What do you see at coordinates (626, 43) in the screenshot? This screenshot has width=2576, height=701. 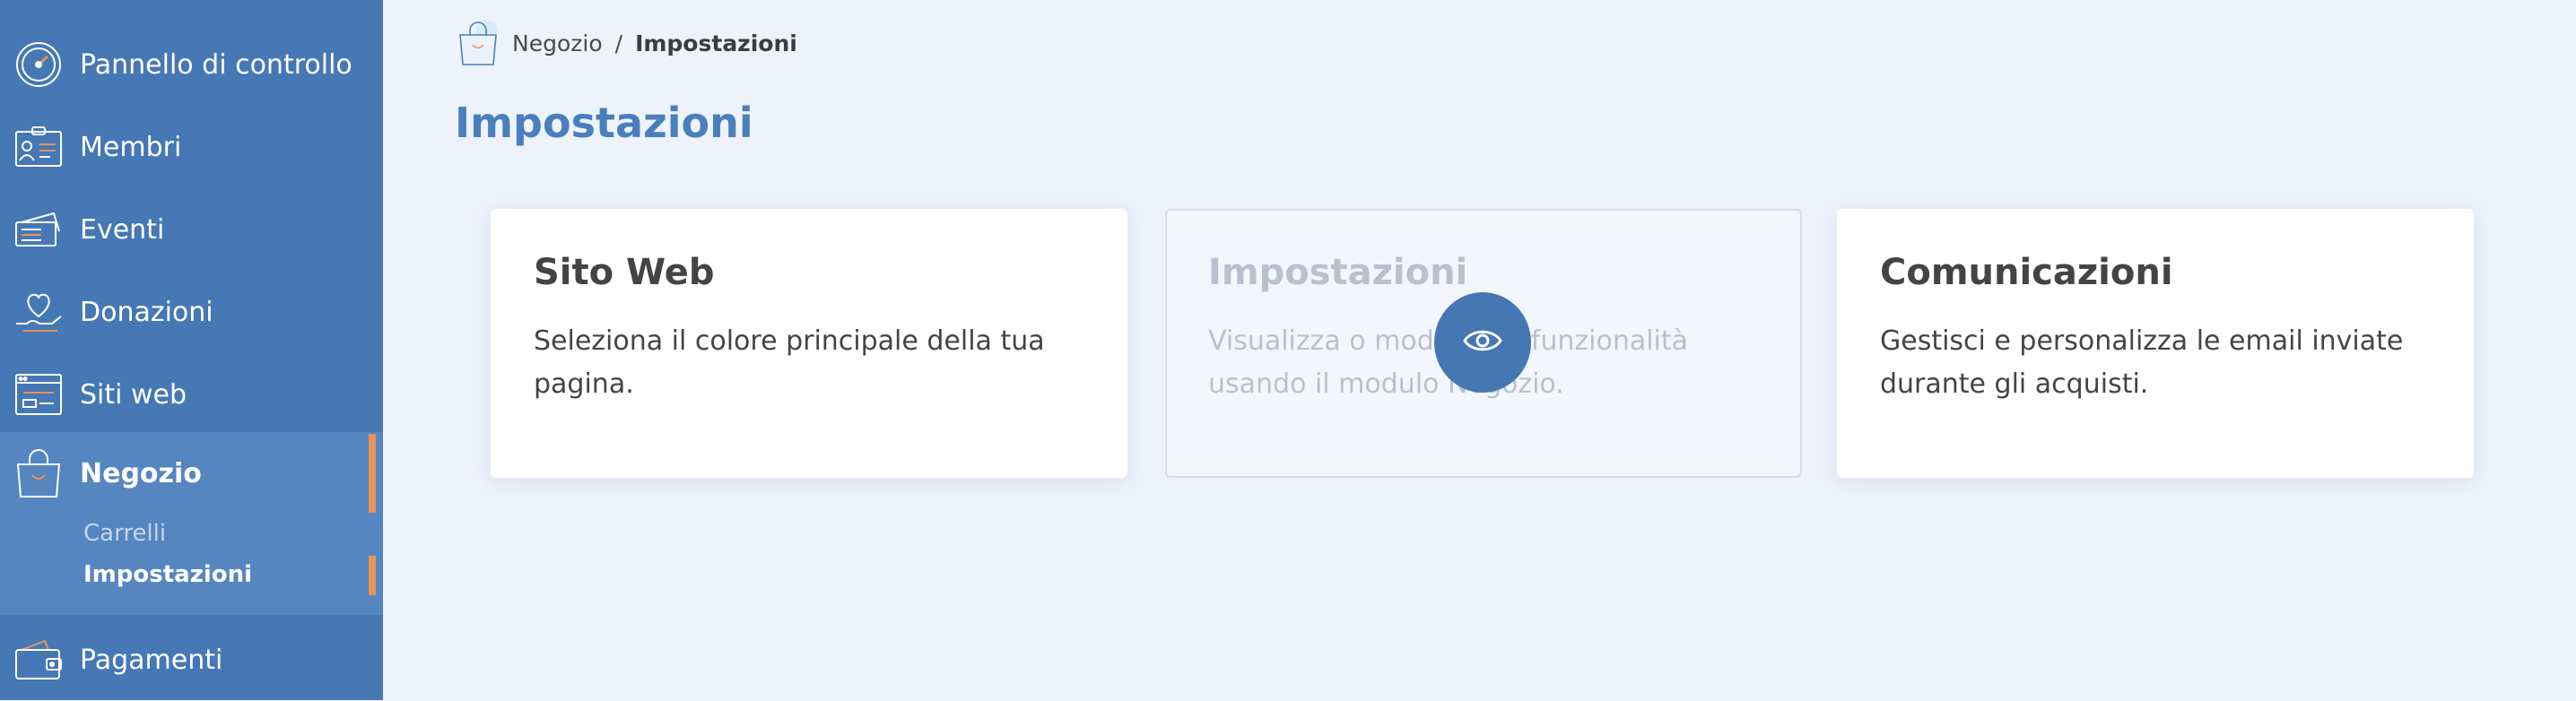 I see `breadcrumb: Negozio / Impostazioni` at bounding box center [626, 43].